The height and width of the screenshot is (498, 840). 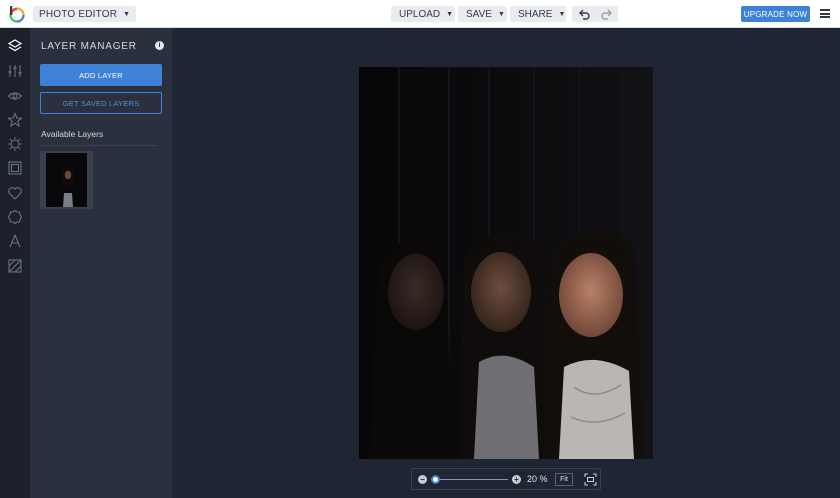 What do you see at coordinates (15, 46) in the screenshot?
I see `layers-icon` at bounding box center [15, 46].